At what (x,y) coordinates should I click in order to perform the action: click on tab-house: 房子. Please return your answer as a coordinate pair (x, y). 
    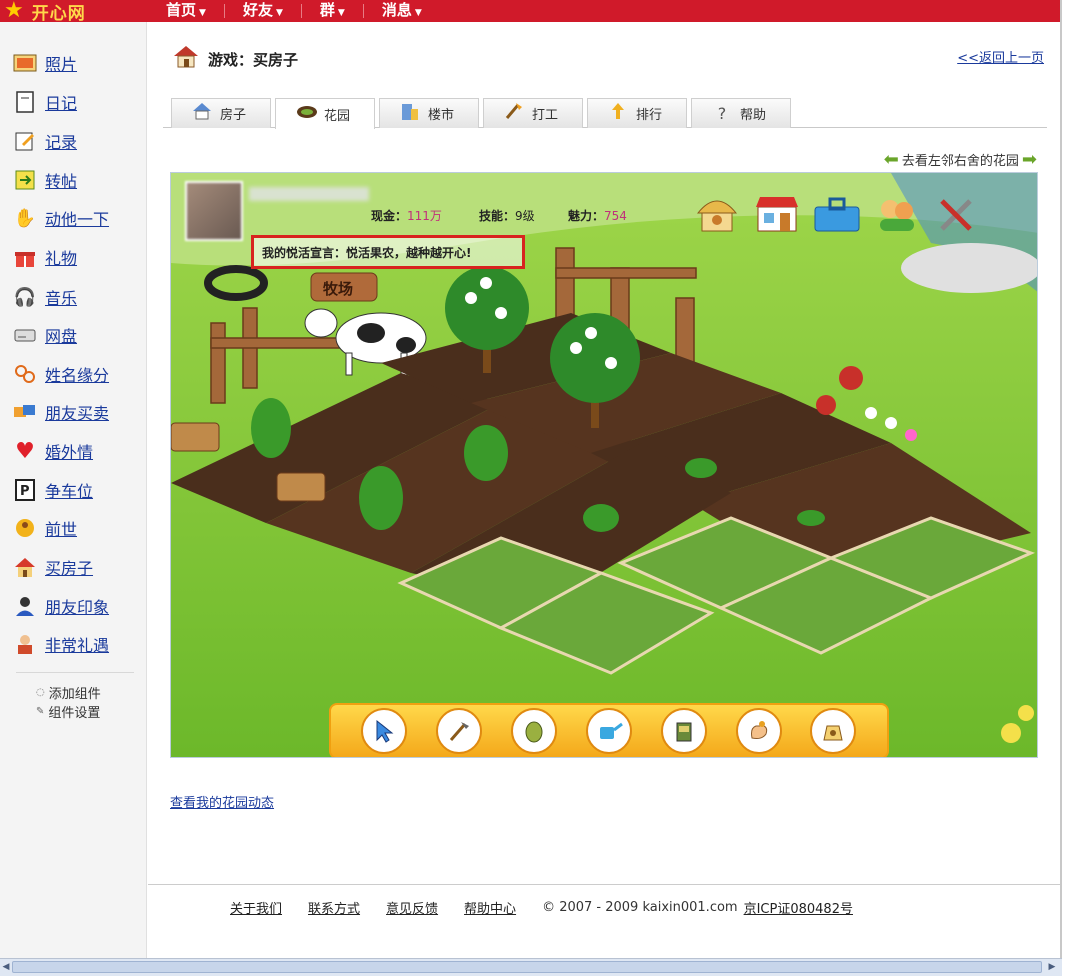
    Looking at the image, I should click on (221, 113).